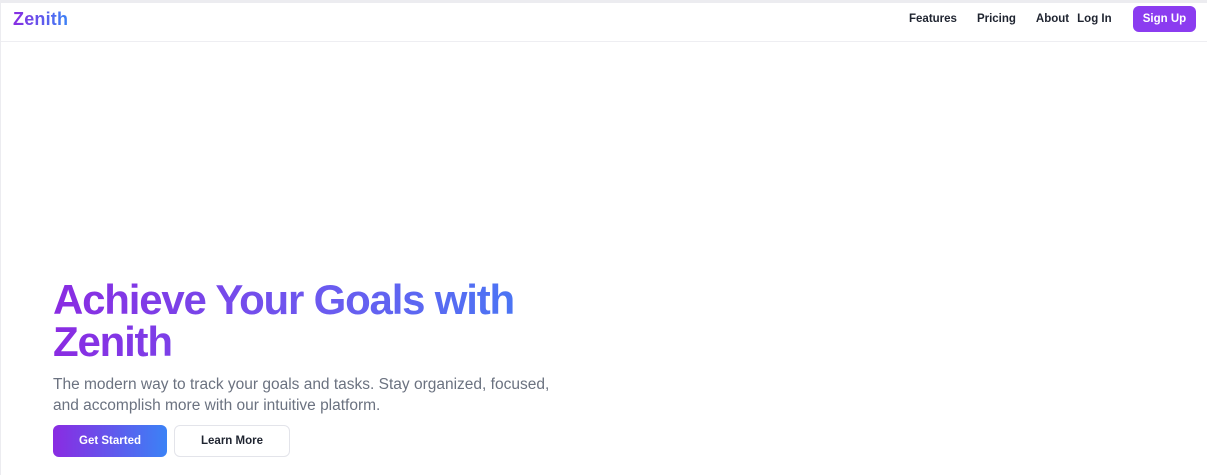 Image resolution: width=1207 pixels, height=475 pixels. I want to click on nav-links: Features Pricing About Log In, so click(1010, 19).